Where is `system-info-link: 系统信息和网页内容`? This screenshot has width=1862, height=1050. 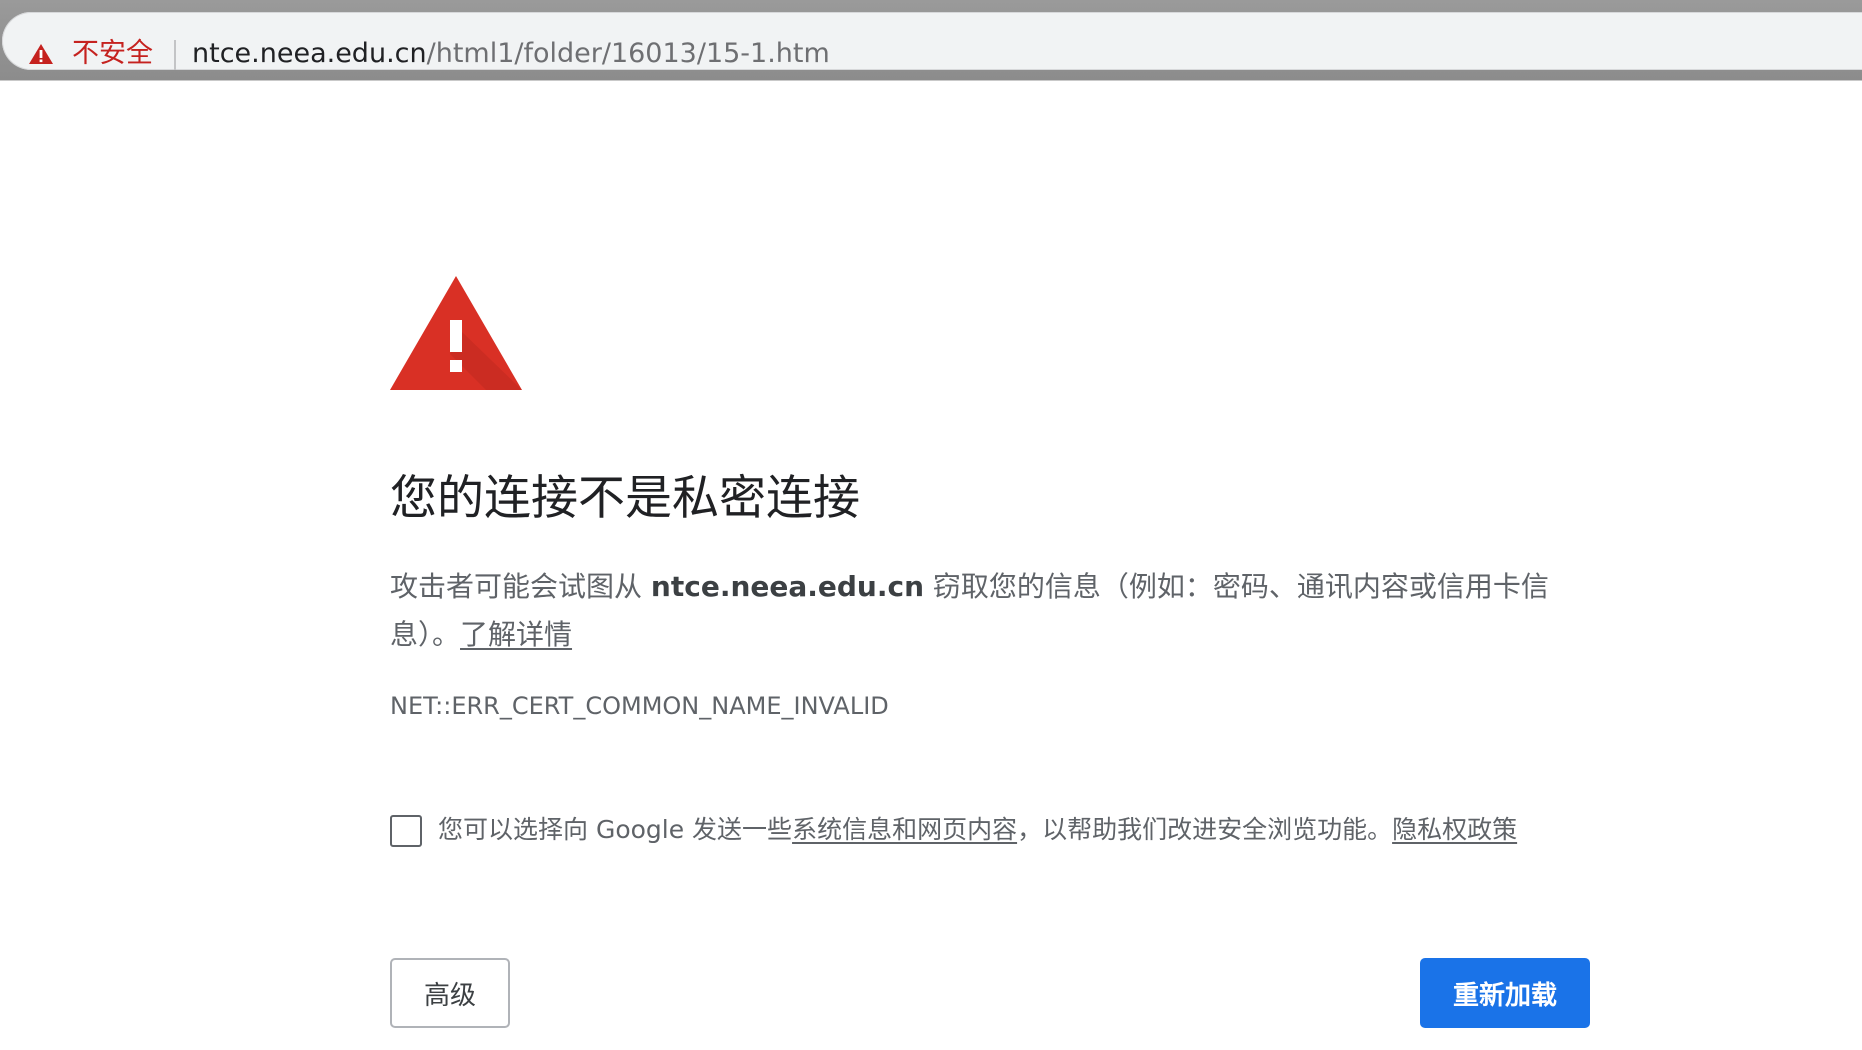 system-info-link: 系统信息和网页内容 is located at coordinates (904, 829).